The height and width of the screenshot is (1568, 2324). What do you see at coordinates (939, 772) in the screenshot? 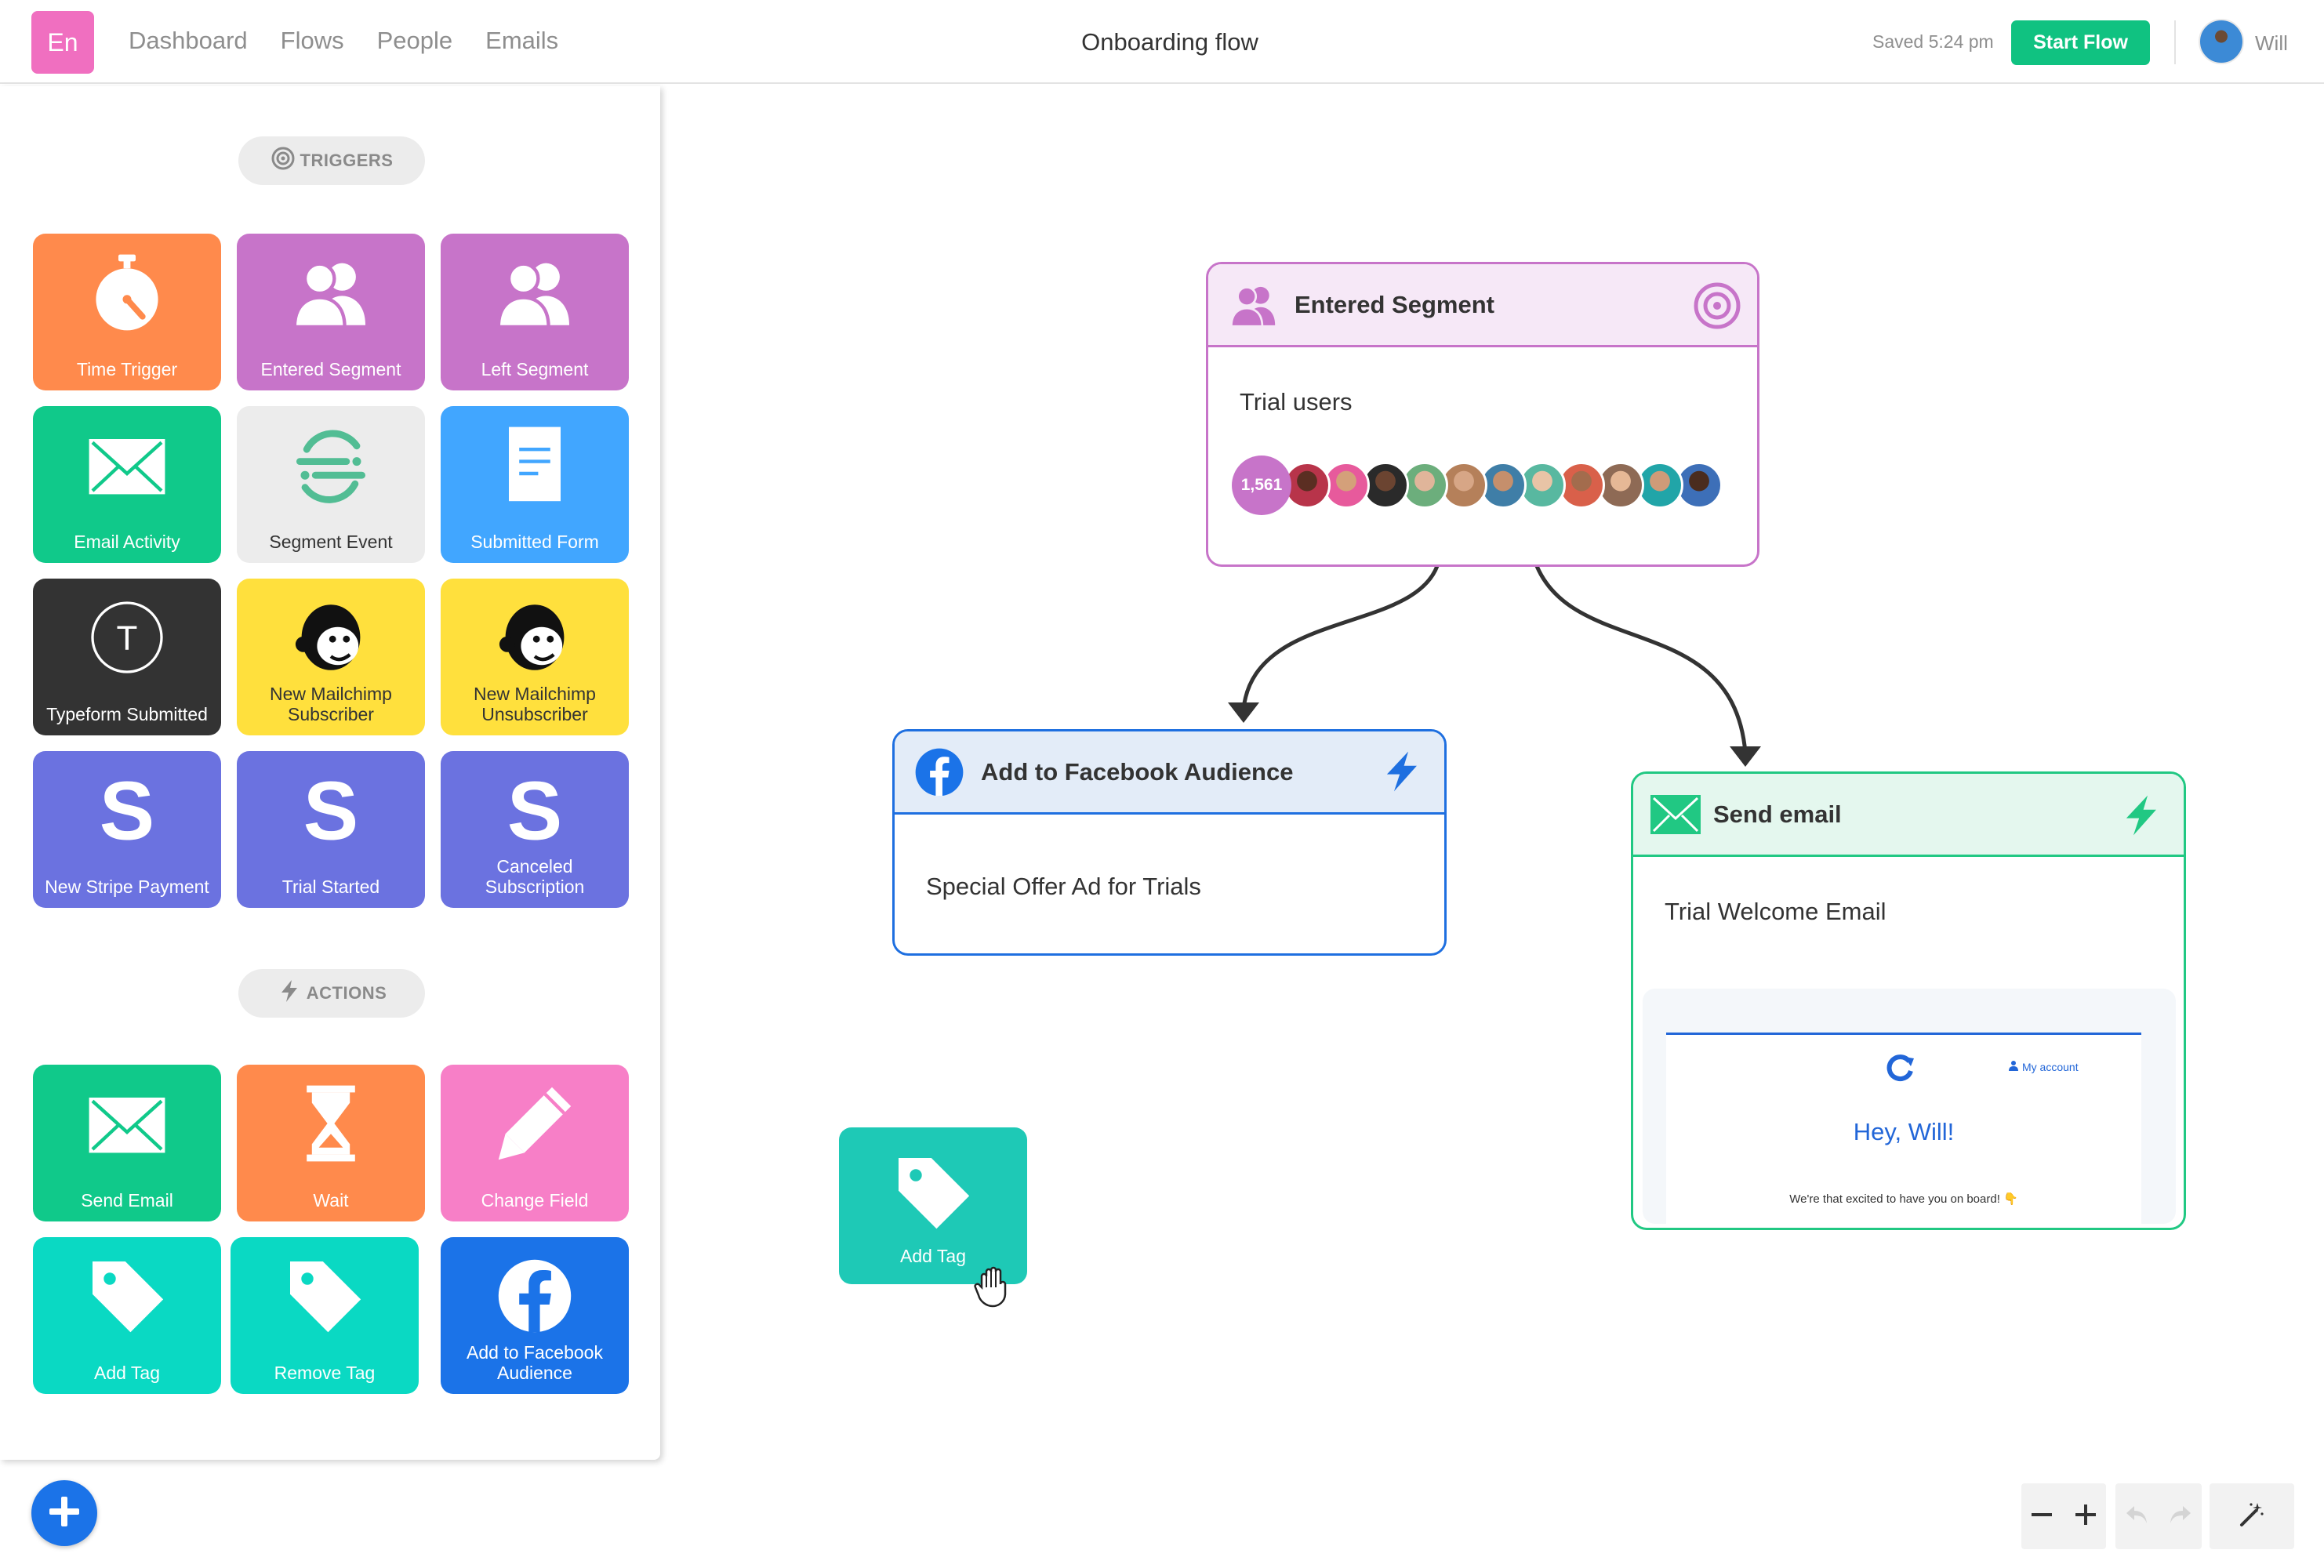
I see `facebook-icon` at bounding box center [939, 772].